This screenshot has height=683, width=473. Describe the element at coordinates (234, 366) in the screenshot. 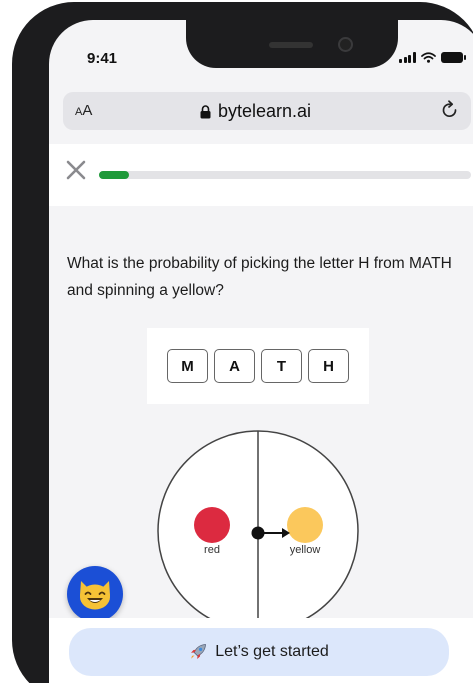

I see `letter-tile-a: A` at that location.